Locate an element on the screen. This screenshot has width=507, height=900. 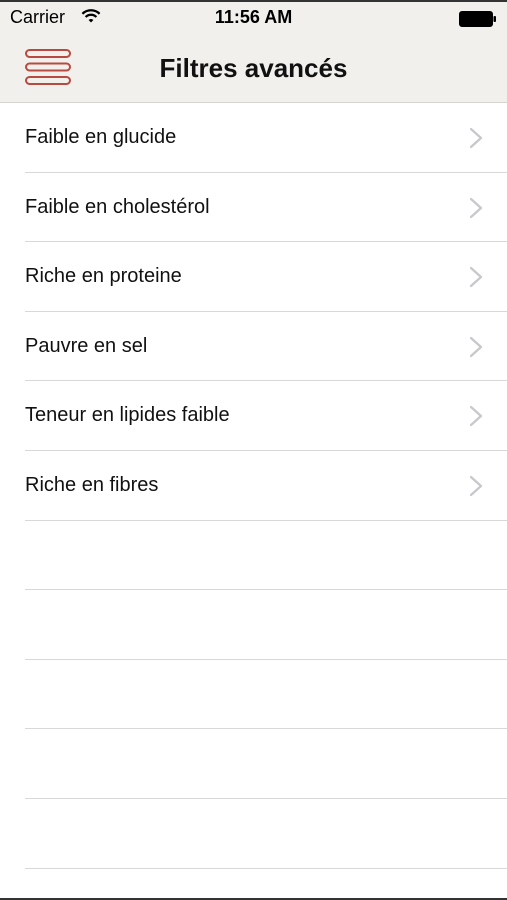
filter-item-label: Teneur en lipides faible is located at coordinates (127, 415).